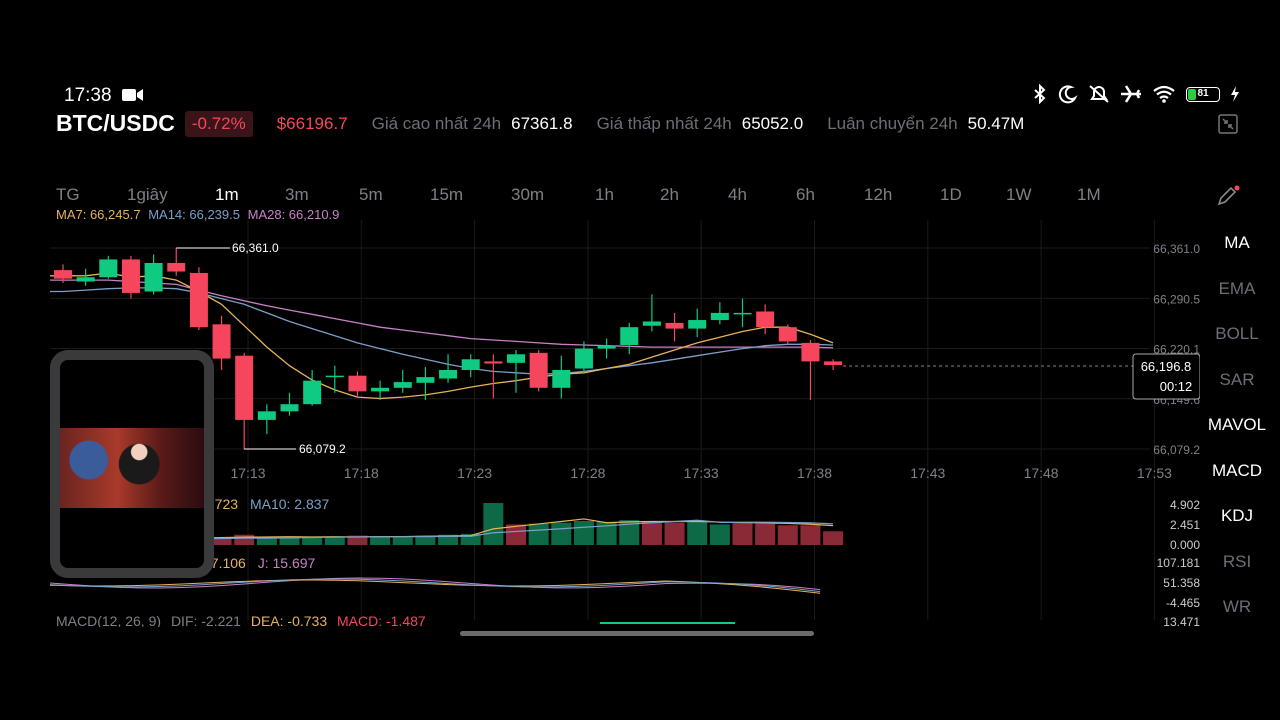 The image size is (1280, 720). Describe the element at coordinates (1185, 545) in the screenshot. I see `volume-tick-label: 0.000` at that location.